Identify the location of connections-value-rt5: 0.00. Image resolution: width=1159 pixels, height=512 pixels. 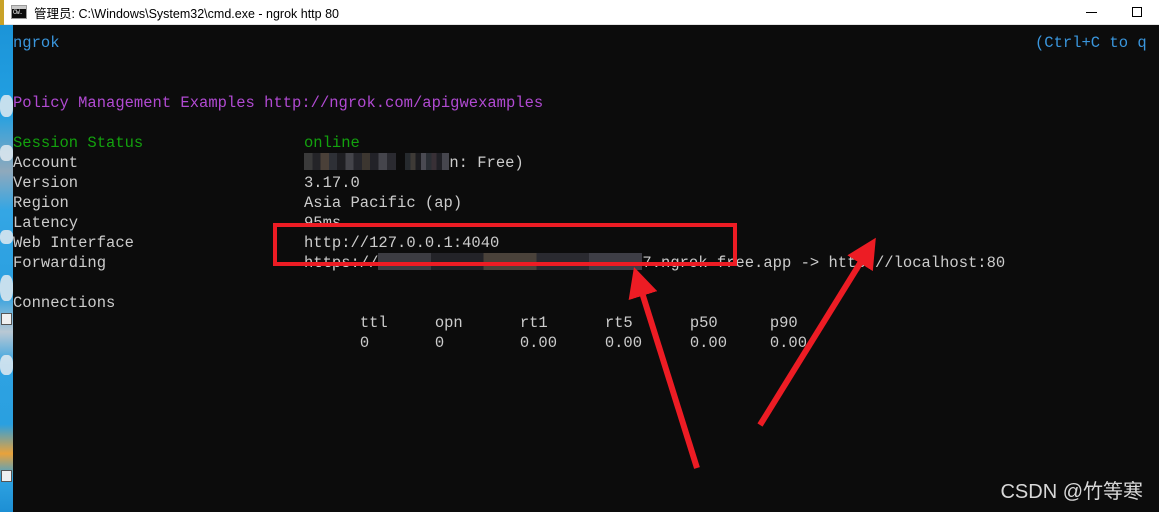
(623, 343).